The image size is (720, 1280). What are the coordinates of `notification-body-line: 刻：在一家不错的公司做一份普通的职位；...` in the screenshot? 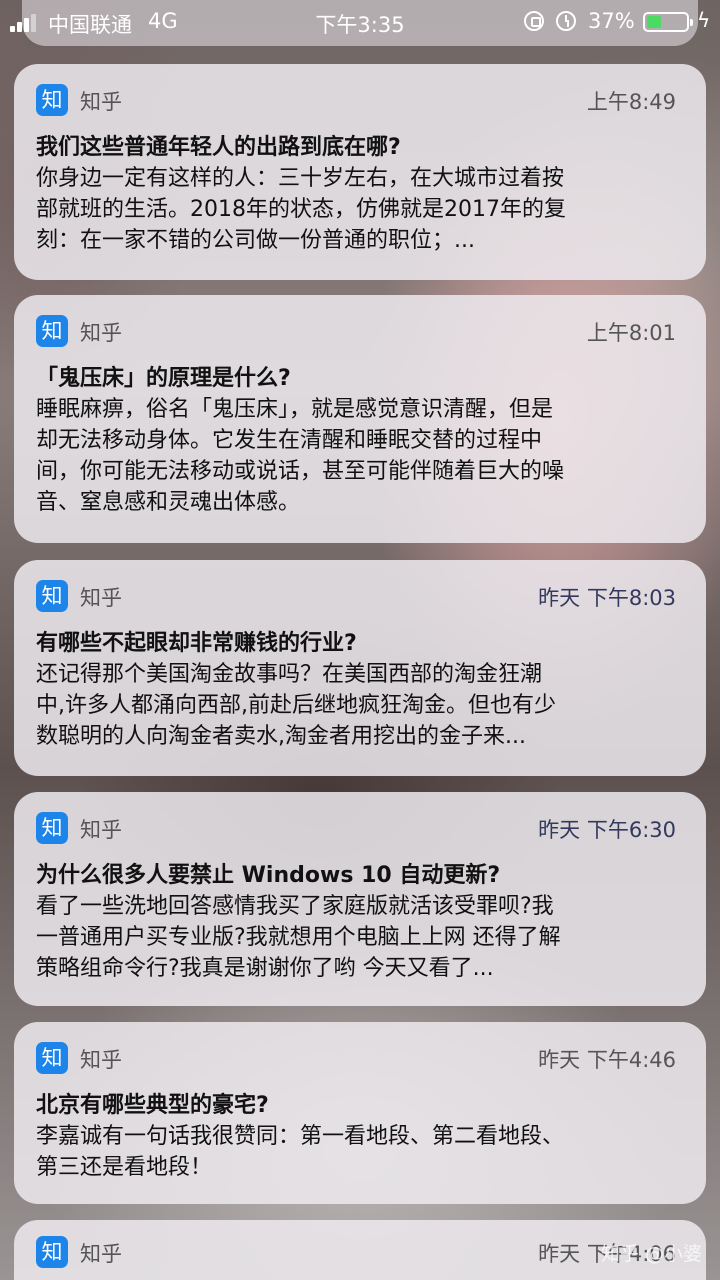 It's located at (255, 240).